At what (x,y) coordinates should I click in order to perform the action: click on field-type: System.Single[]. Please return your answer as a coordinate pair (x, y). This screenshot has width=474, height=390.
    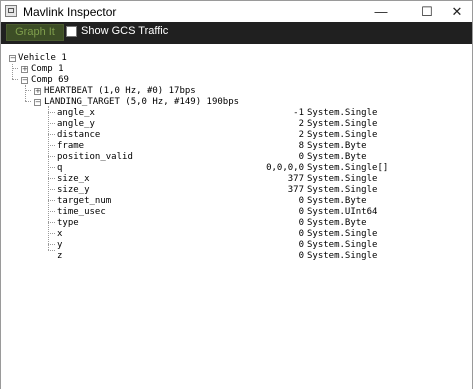
    Looking at the image, I should click on (348, 168).